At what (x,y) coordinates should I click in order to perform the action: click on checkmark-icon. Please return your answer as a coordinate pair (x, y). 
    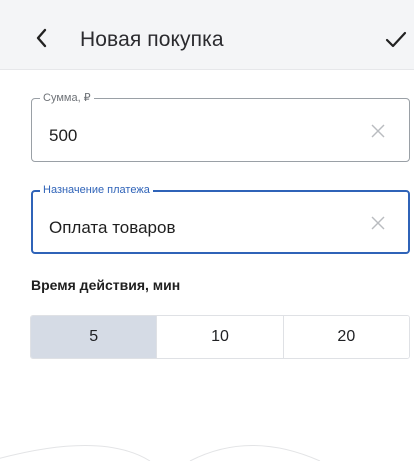
    Looking at the image, I should click on (396, 39).